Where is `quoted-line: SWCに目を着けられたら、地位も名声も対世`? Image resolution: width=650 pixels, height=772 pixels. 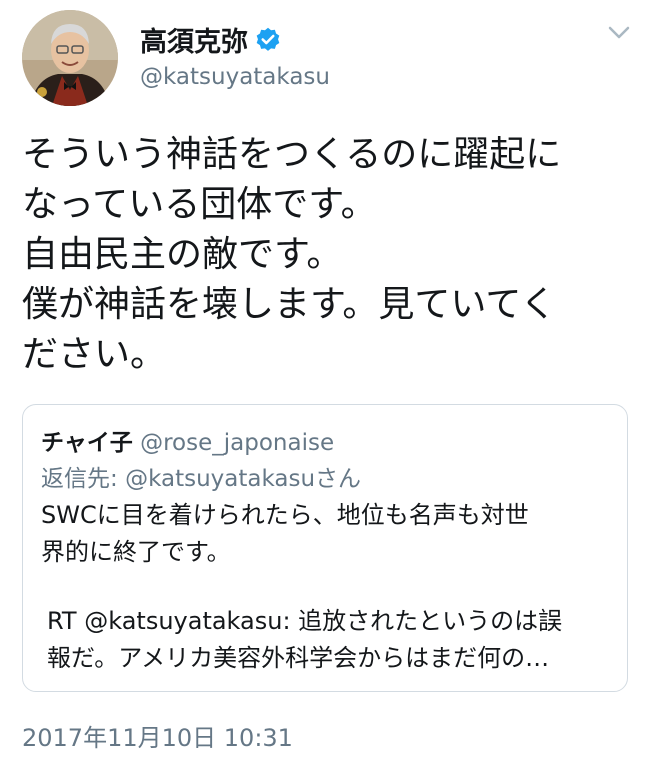
quoted-line: SWCに目を着けられたら、地位も名声も対世 is located at coordinates (285, 515).